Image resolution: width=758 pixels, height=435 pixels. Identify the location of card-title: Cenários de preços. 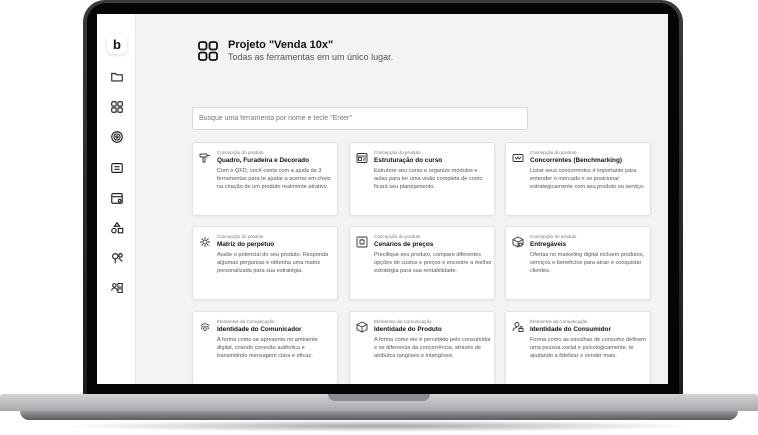
(404, 244).